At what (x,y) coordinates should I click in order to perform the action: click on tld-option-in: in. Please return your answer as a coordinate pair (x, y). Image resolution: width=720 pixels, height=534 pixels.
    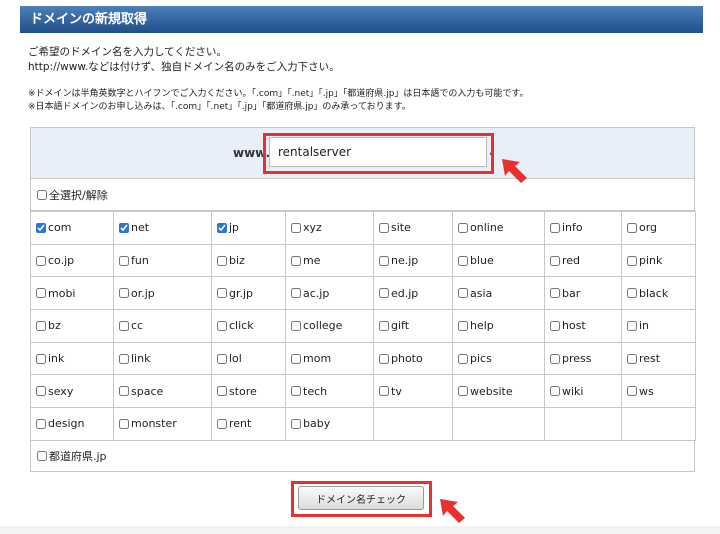
    Looking at the image, I should click on (661, 325).